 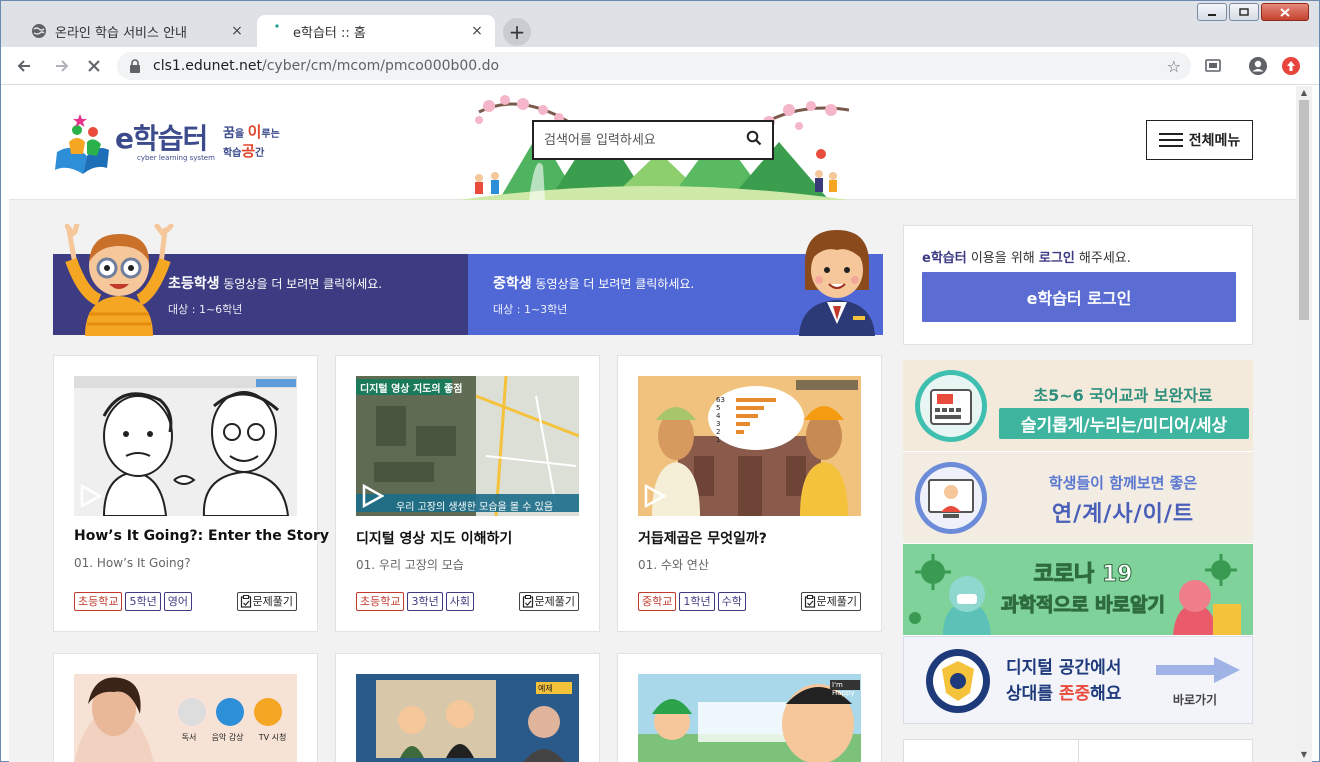 What do you see at coordinates (1244, 12) in the screenshot?
I see `maximize-button` at bounding box center [1244, 12].